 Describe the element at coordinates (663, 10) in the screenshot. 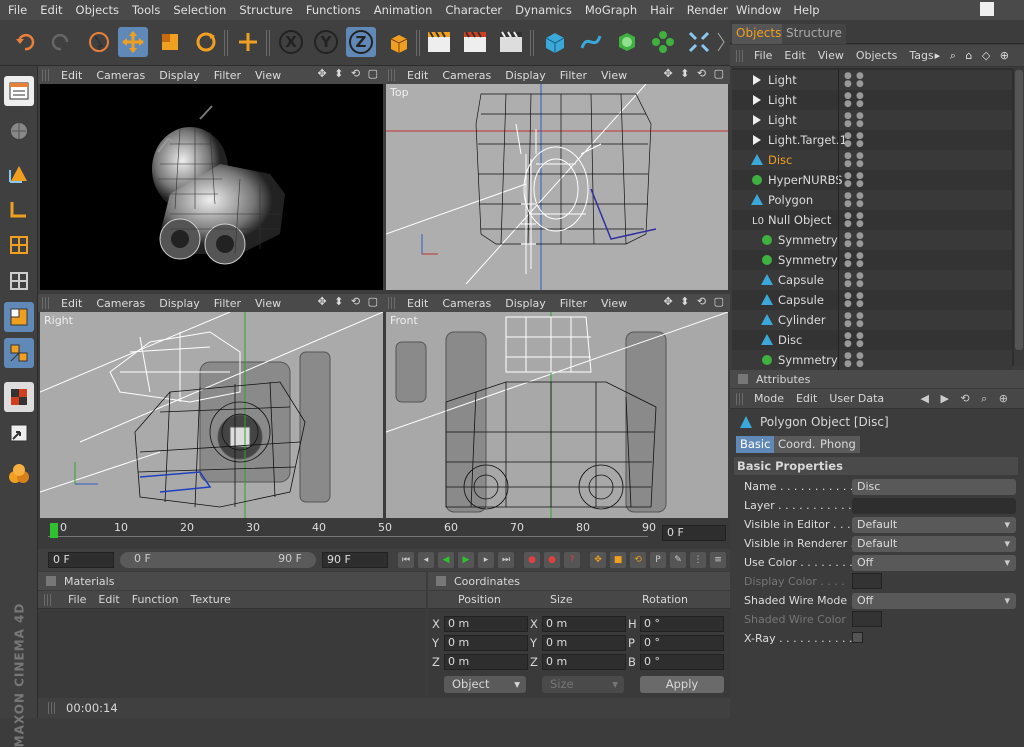

I see `menu-hair: Hair` at that location.